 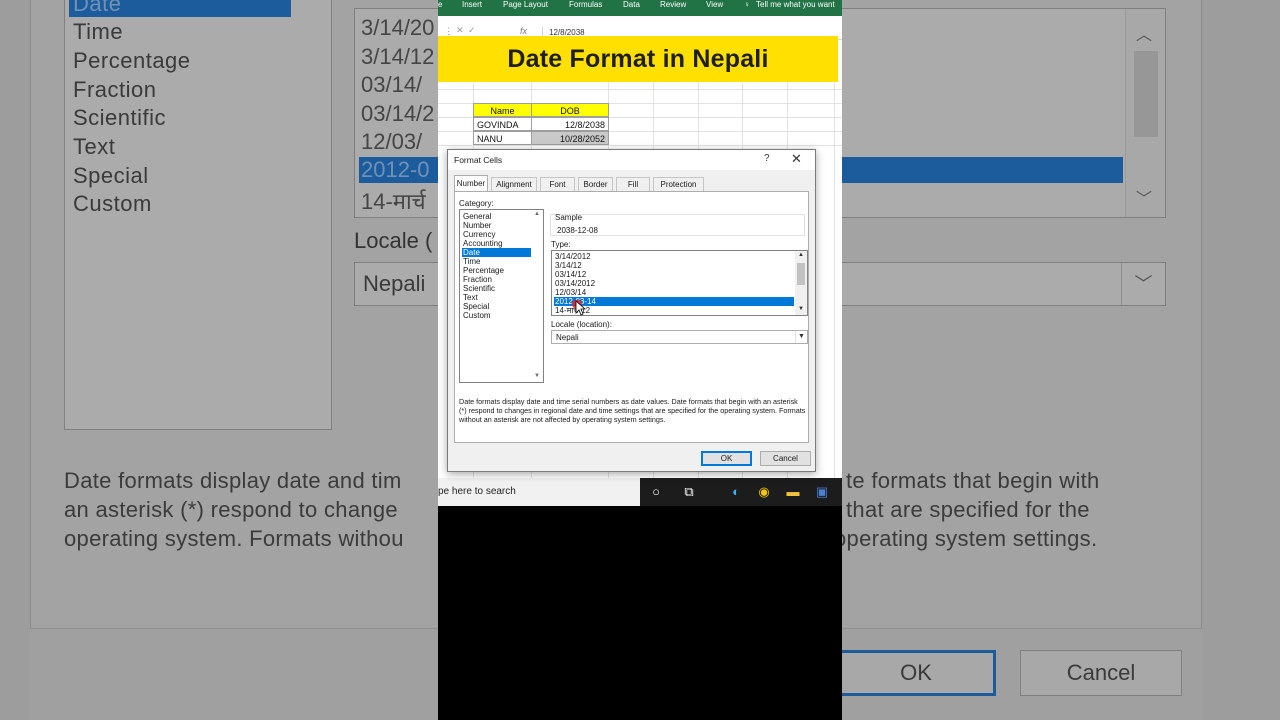 What do you see at coordinates (523, 31) in the screenshot?
I see `fx-icon: fx` at bounding box center [523, 31].